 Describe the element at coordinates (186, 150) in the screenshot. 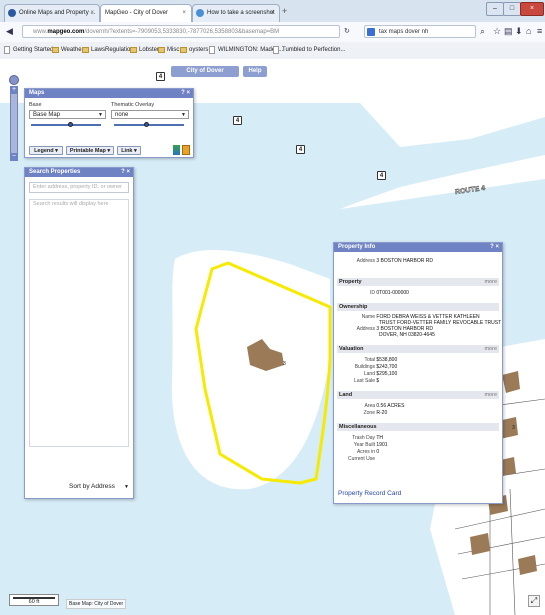

I see `export-icon` at that location.